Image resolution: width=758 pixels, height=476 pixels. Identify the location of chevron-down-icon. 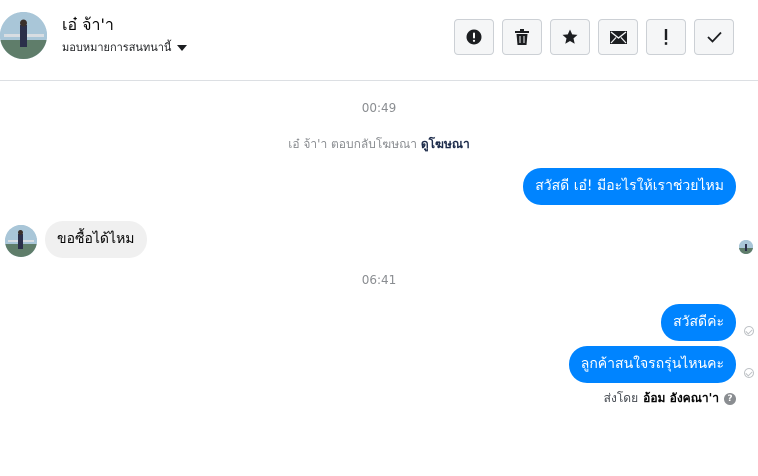
(182, 47).